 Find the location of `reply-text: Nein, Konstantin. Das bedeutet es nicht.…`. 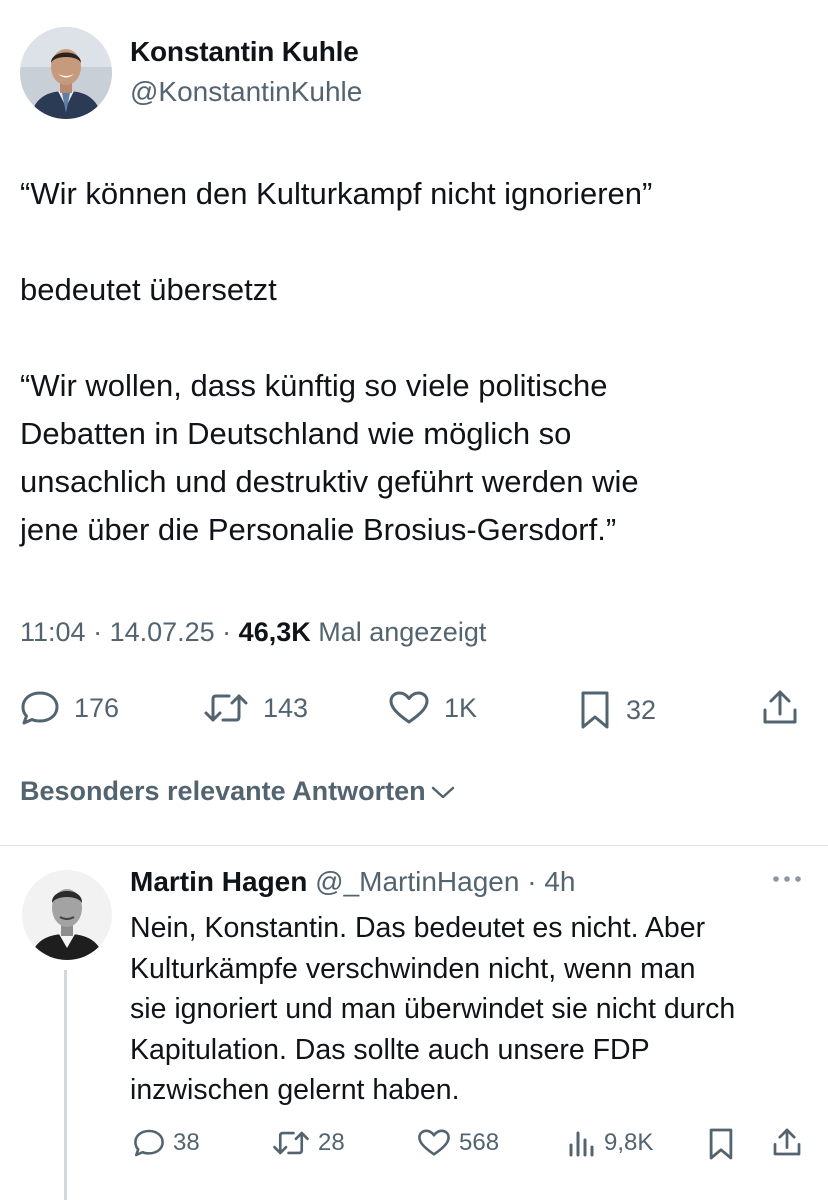

reply-text: Nein, Konstantin. Das bedeutet es nicht.… is located at coordinates (475, 1009).